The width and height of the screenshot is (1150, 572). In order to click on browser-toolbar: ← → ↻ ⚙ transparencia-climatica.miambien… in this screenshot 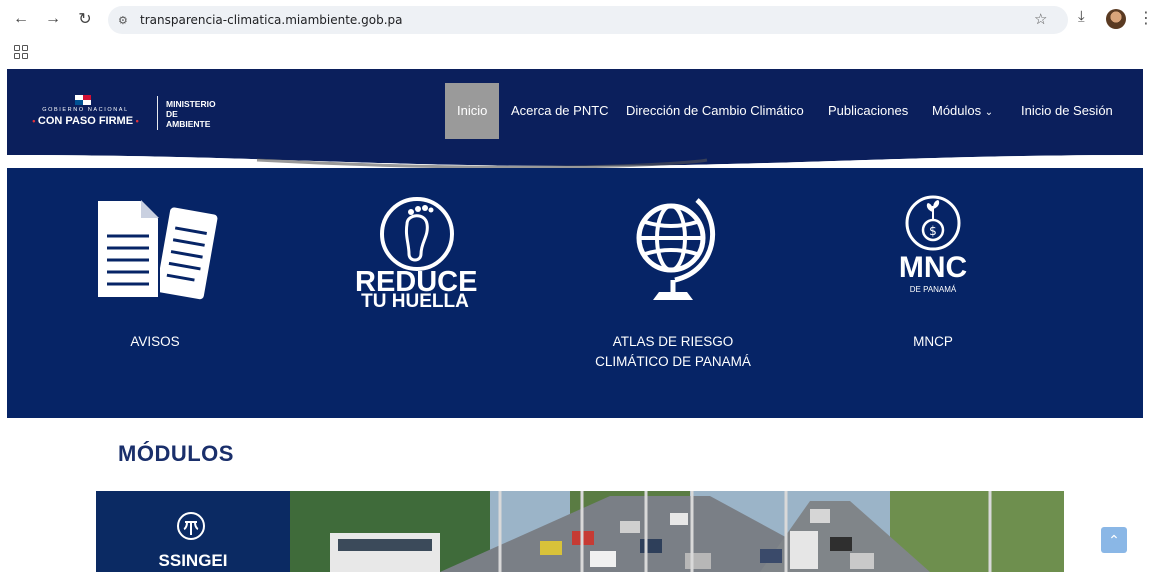, I will do `click(575, 20)`.